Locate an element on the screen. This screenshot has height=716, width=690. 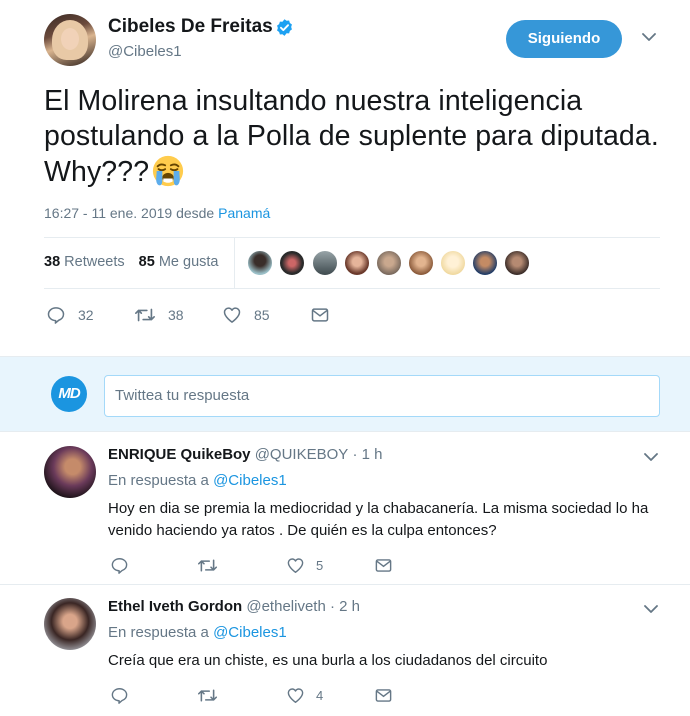
reply-count: 32 is located at coordinates (86, 315).